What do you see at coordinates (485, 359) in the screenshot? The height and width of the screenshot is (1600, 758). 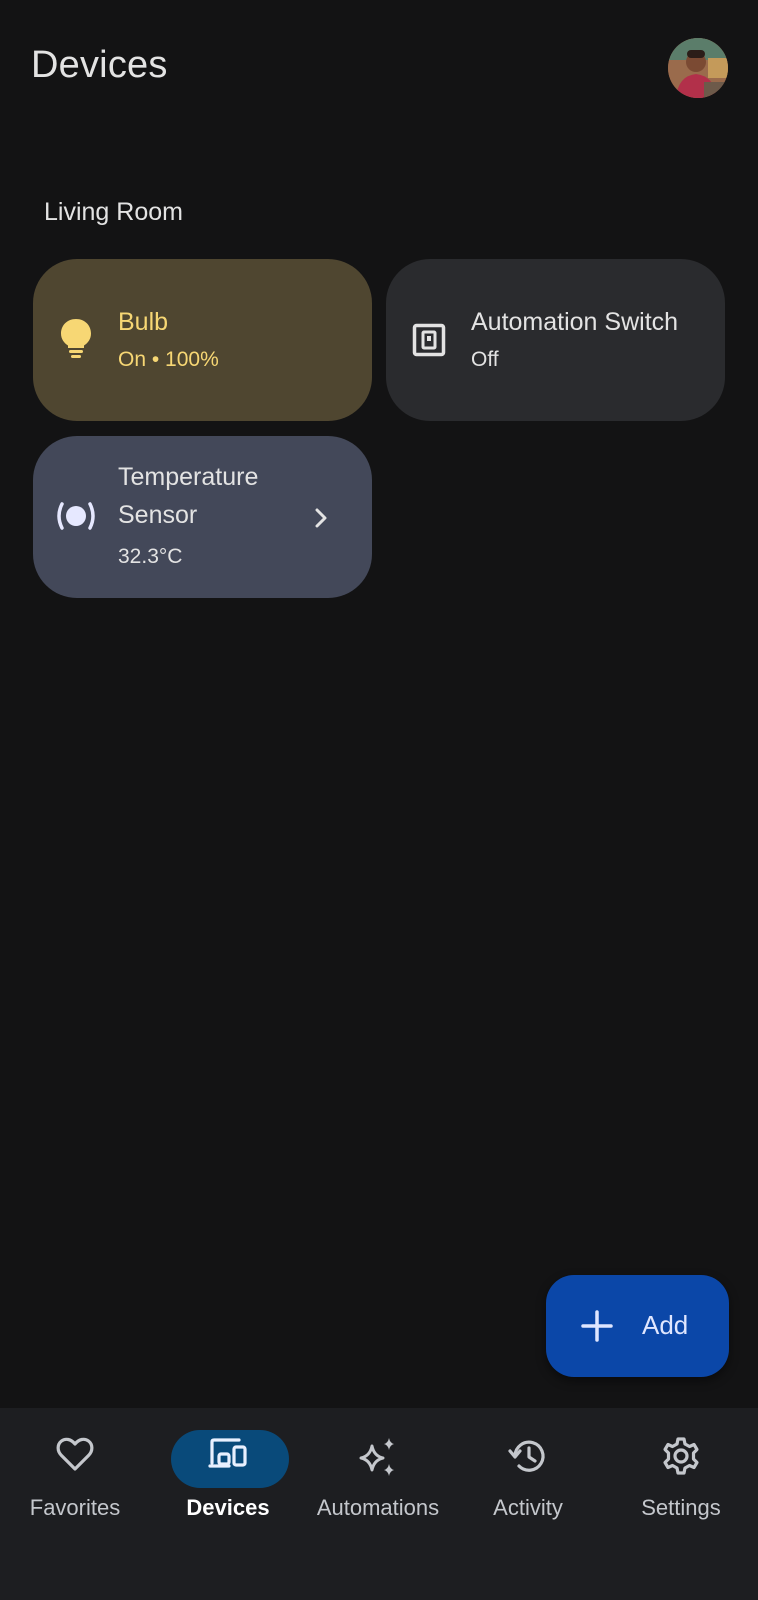 I see `device-status: Off` at bounding box center [485, 359].